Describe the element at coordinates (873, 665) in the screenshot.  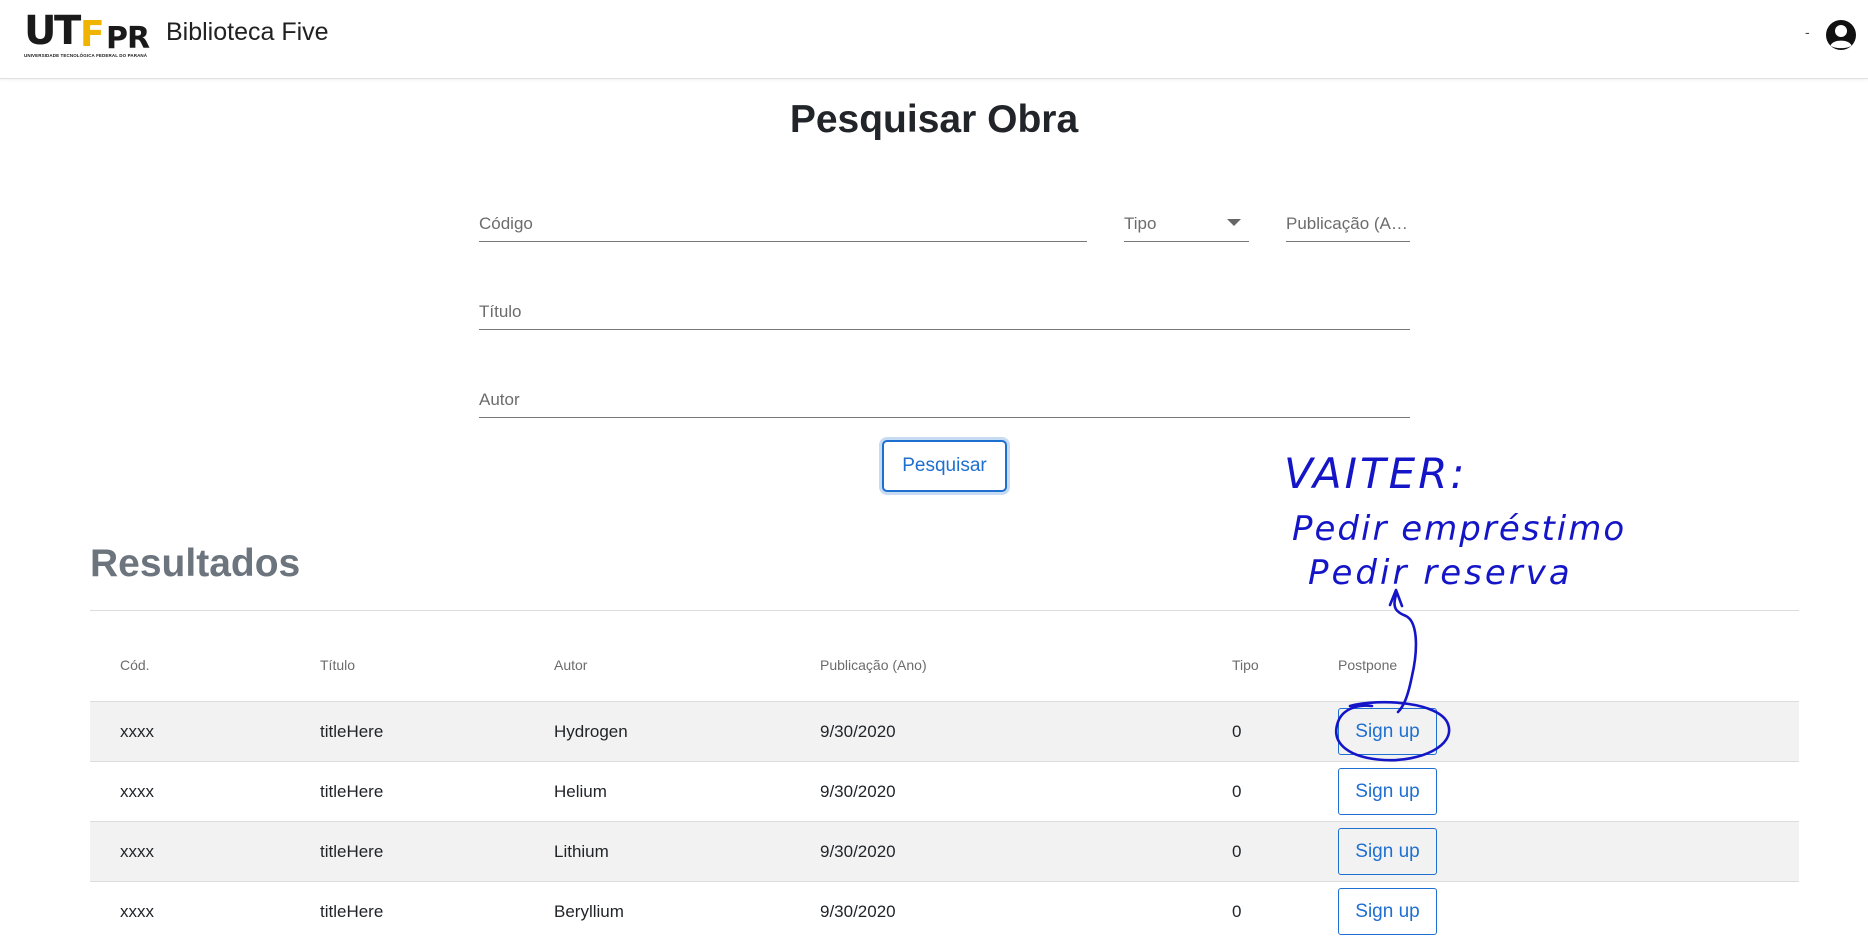
I see `column-header-publicacao: Publicação (Ano)` at that location.